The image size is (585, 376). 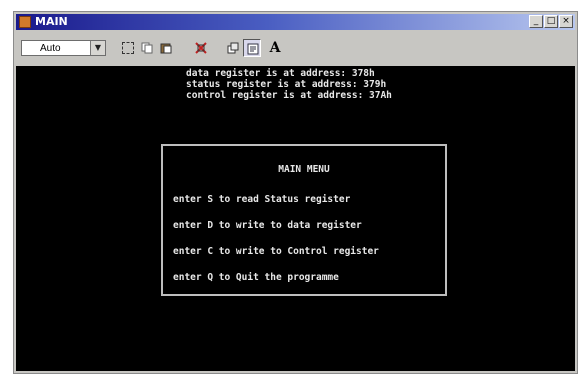 What do you see at coordinates (256, 277) in the screenshot?
I see `menu-item: enter Q to Quit the programme` at bounding box center [256, 277].